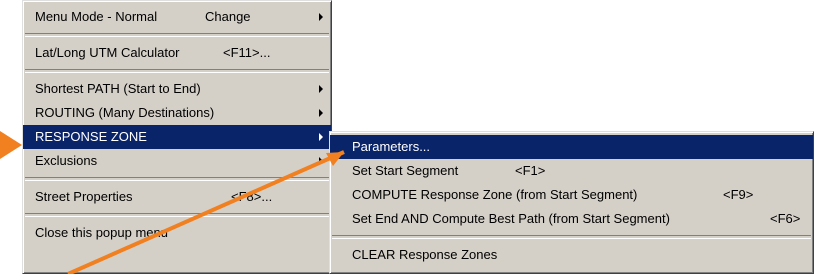  What do you see at coordinates (125, 112) in the screenshot?
I see `menu-item-label: ROUTING (Many Destinations)` at bounding box center [125, 112].